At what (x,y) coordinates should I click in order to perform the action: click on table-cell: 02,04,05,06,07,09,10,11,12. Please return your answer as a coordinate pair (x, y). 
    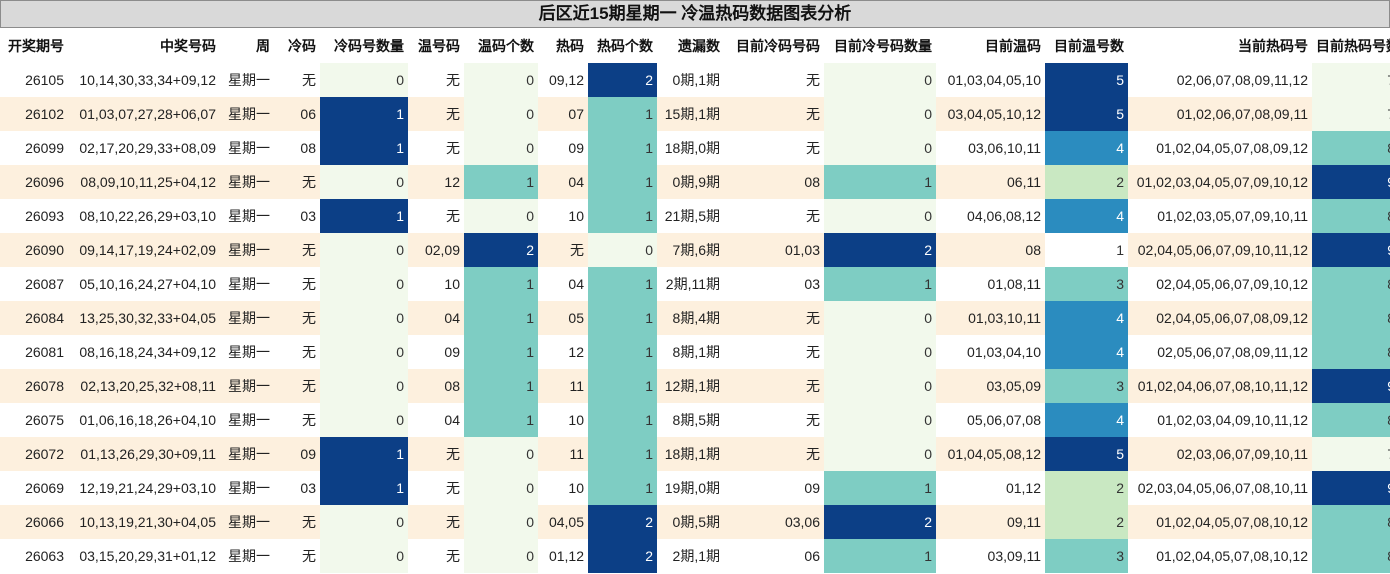
    Looking at the image, I should click on (1220, 250).